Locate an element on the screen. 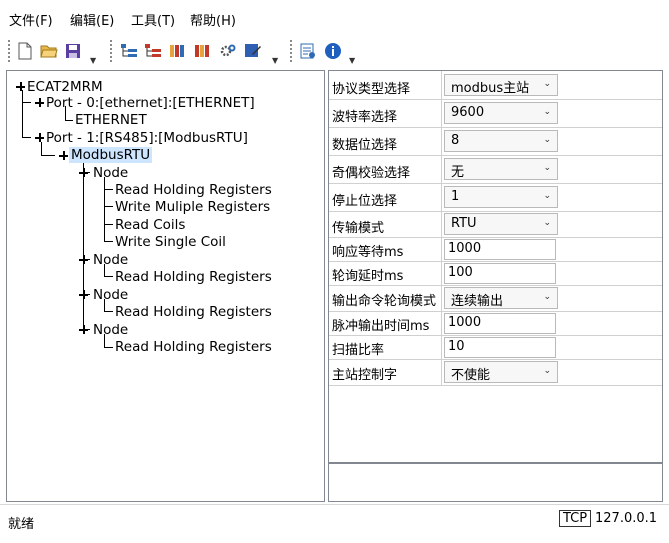  toolbar-overflow-arrow-3: ▼ is located at coordinates (352, 60).